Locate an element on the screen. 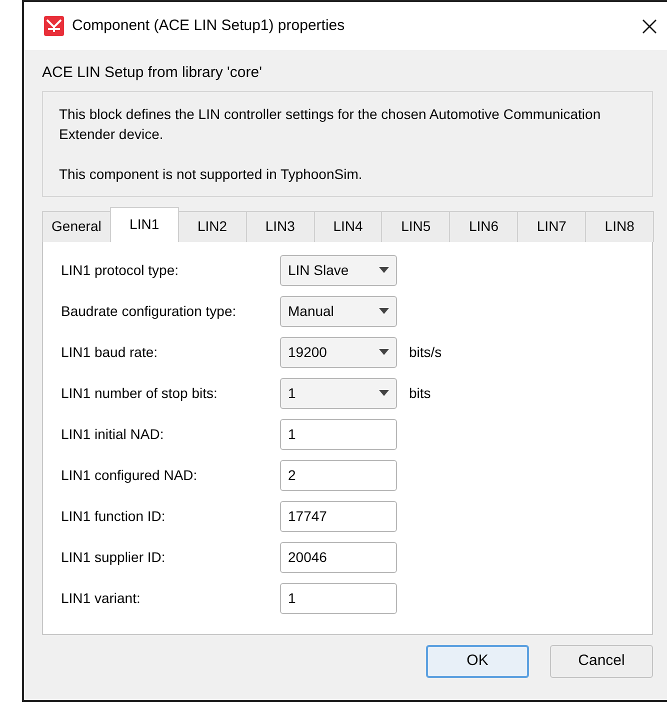  tab: LIN8 is located at coordinates (619, 226).